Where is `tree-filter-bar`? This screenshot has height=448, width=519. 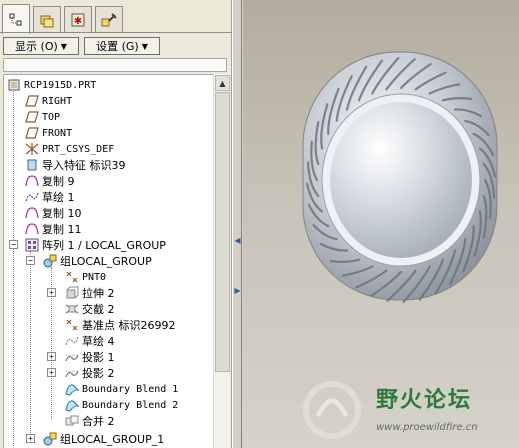 tree-filter-bar is located at coordinates (115, 65).